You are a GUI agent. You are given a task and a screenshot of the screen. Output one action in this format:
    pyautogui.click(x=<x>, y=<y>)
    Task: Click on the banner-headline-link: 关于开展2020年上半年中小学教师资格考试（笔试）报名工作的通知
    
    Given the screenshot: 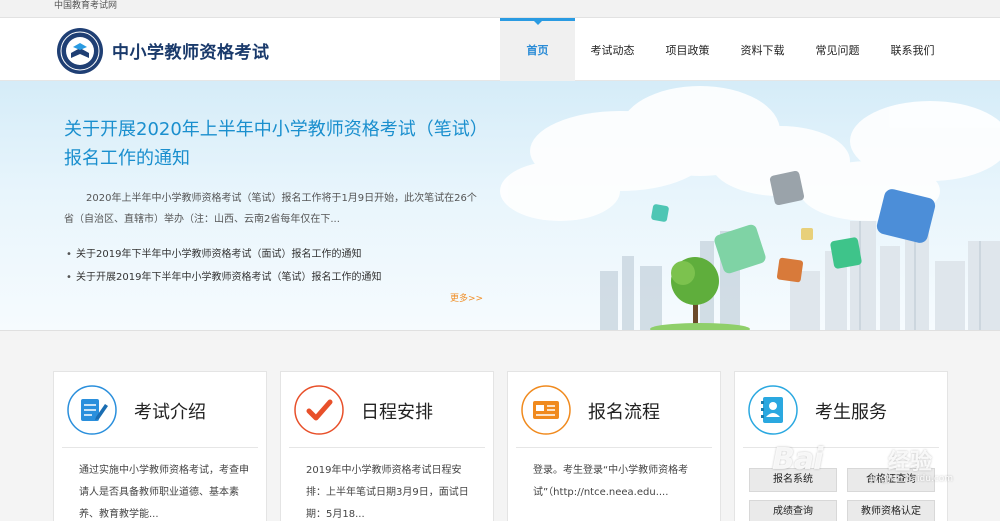 What is the action you would take?
    pyautogui.click(x=274, y=144)
    